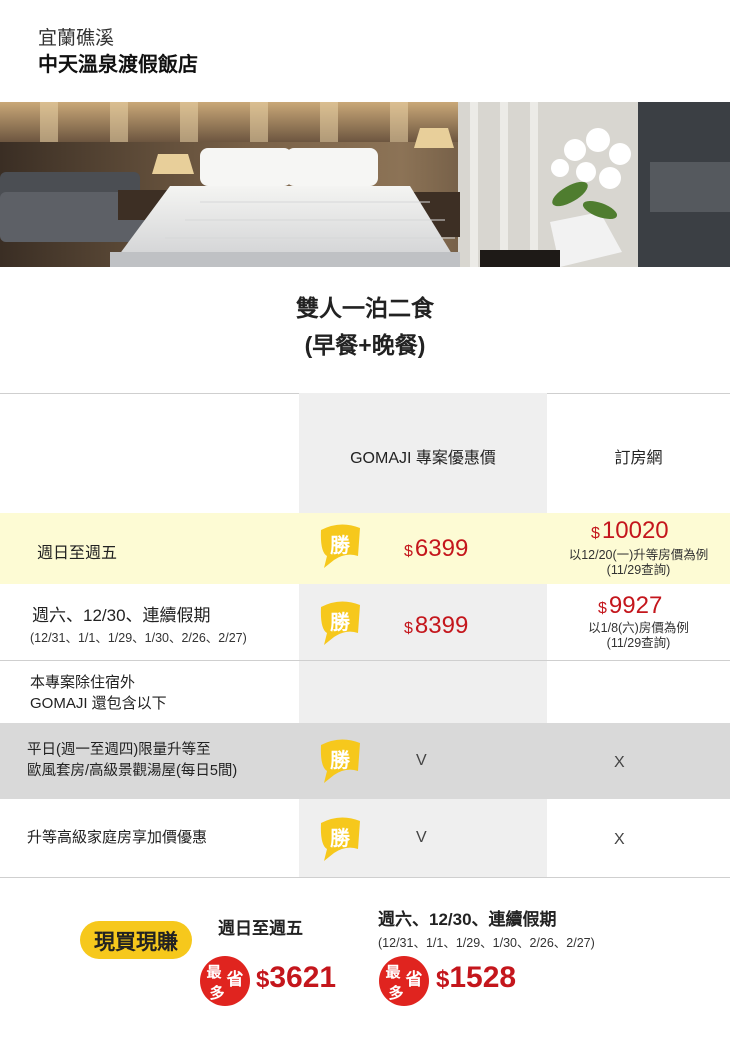 This screenshot has height=1047, width=730. Describe the element at coordinates (635, 530) in the screenshot. I see `booking-price-value: 10020` at that location.